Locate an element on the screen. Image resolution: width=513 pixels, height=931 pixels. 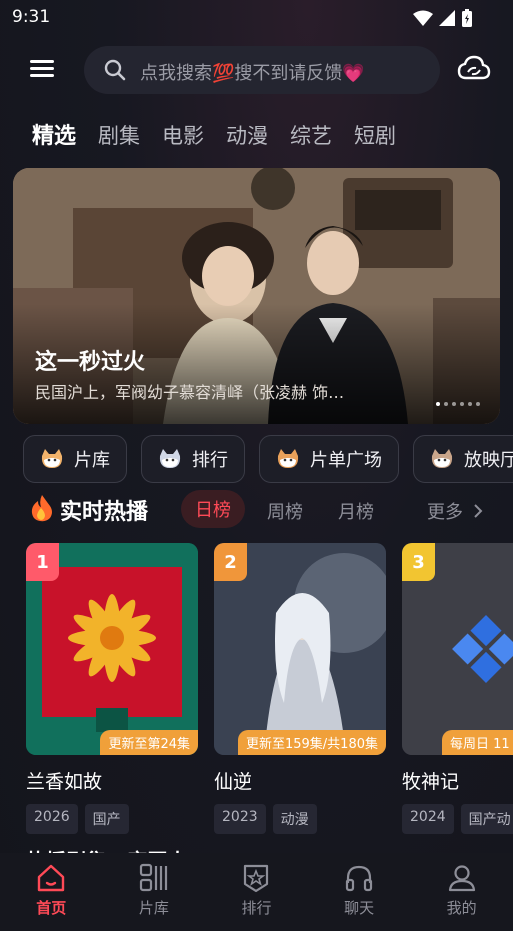
banner-title: 这一秒过火 is located at coordinates (90, 362).